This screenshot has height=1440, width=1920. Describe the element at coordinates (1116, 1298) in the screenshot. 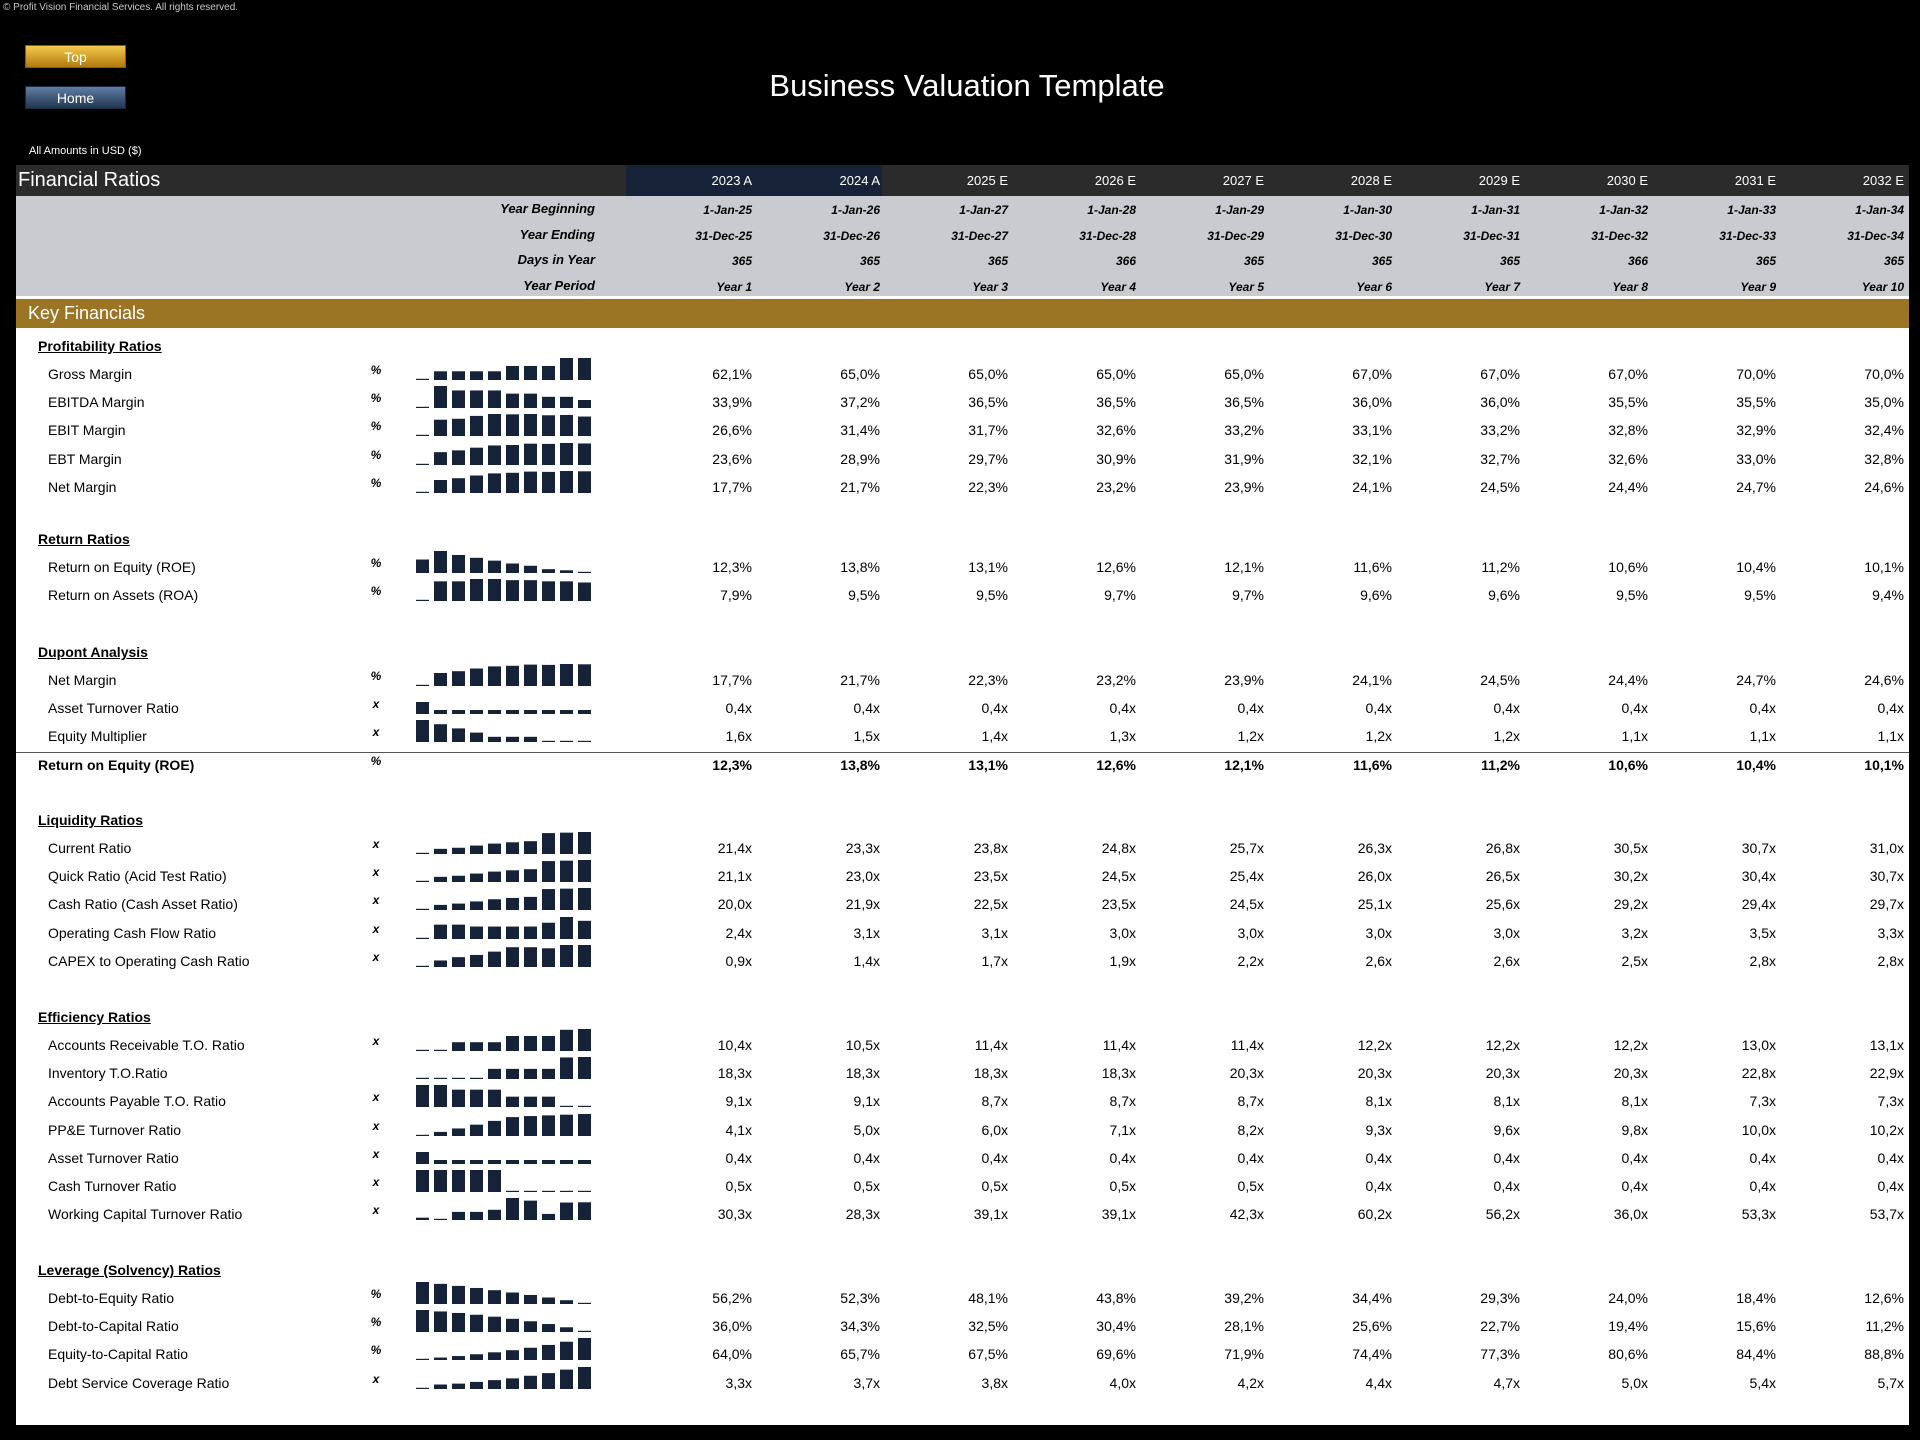

I see `ratio-value: 43,8%` at that location.